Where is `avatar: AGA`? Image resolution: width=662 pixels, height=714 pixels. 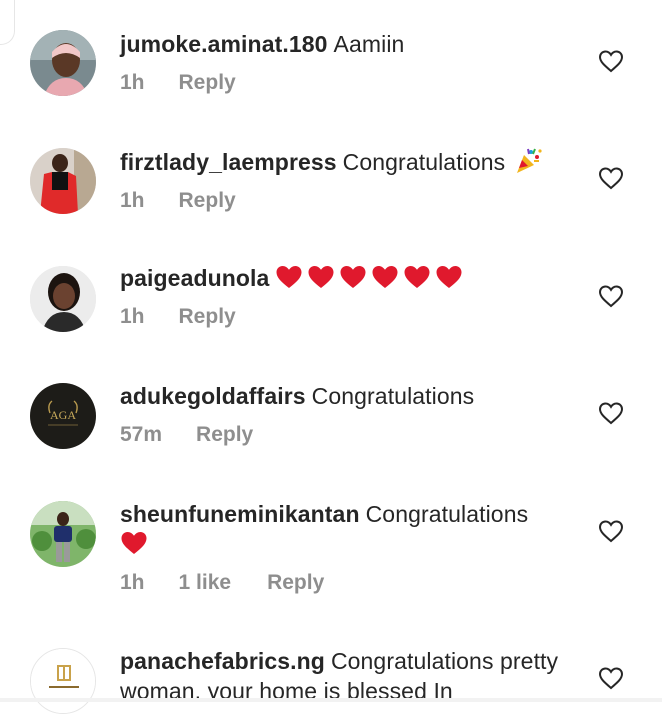 avatar: AGA is located at coordinates (63, 416).